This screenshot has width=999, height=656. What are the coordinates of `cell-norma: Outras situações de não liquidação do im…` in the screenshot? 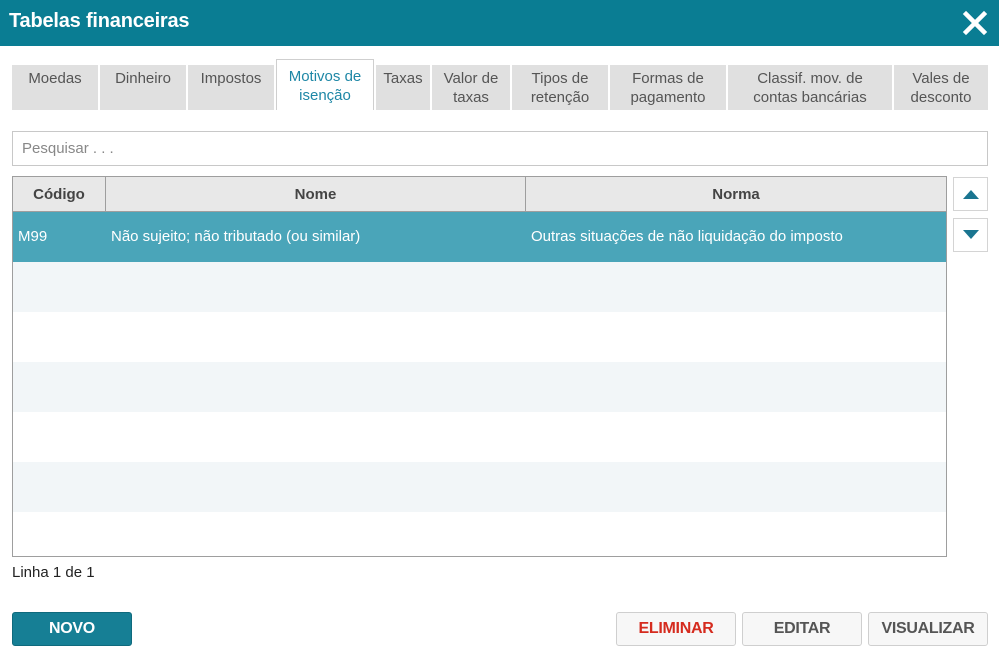 It's located at (687, 236).